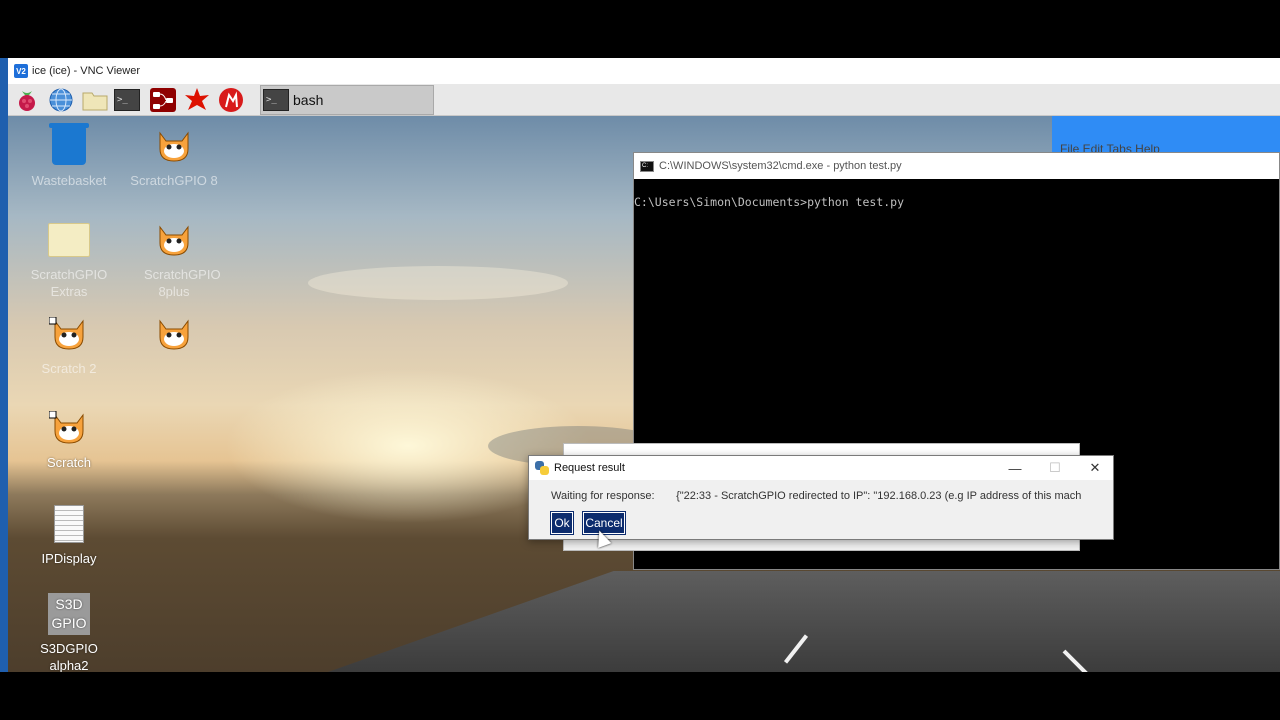  What do you see at coordinates (174, 259) in the screenshot?
I see `desktop-icon-scratchgpio8plus: ScratchGPIO 8plus` at bounding box center [174, 259].